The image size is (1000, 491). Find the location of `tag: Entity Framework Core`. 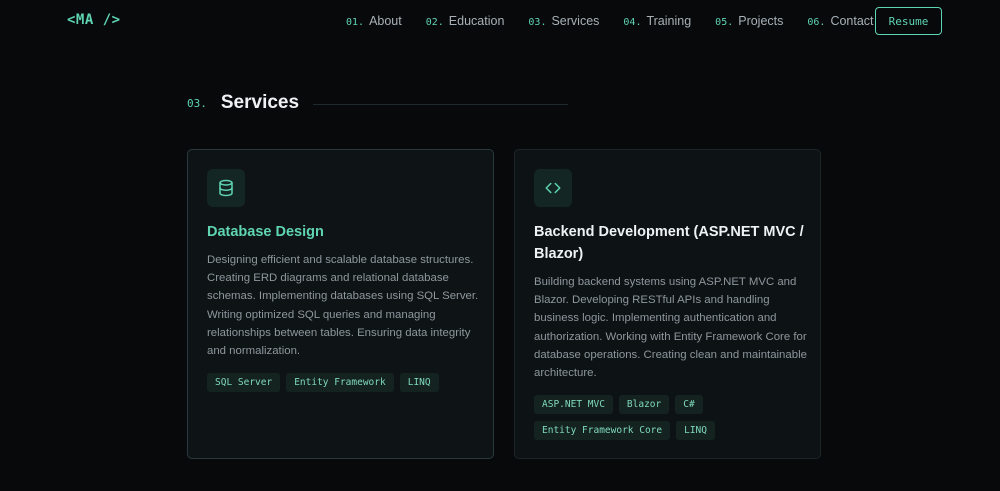

tag: Entity Framework Core is located at coordinates (602, 430).